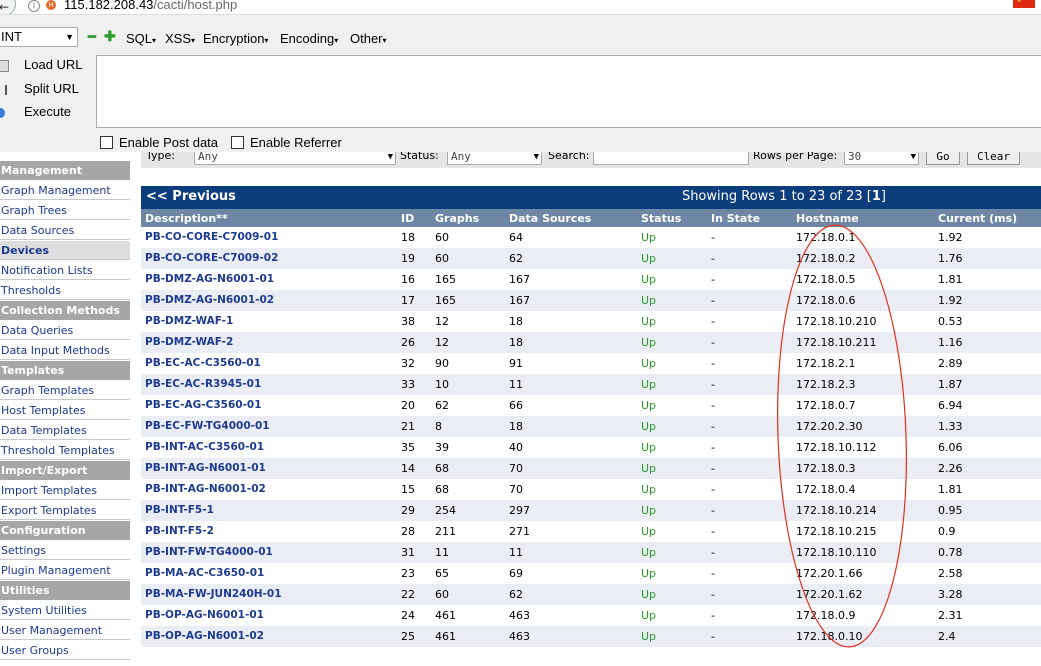 The image size is (1041, 666). I want to click on sidebar-item-import-templates: Import Templates, so click(65, 490).